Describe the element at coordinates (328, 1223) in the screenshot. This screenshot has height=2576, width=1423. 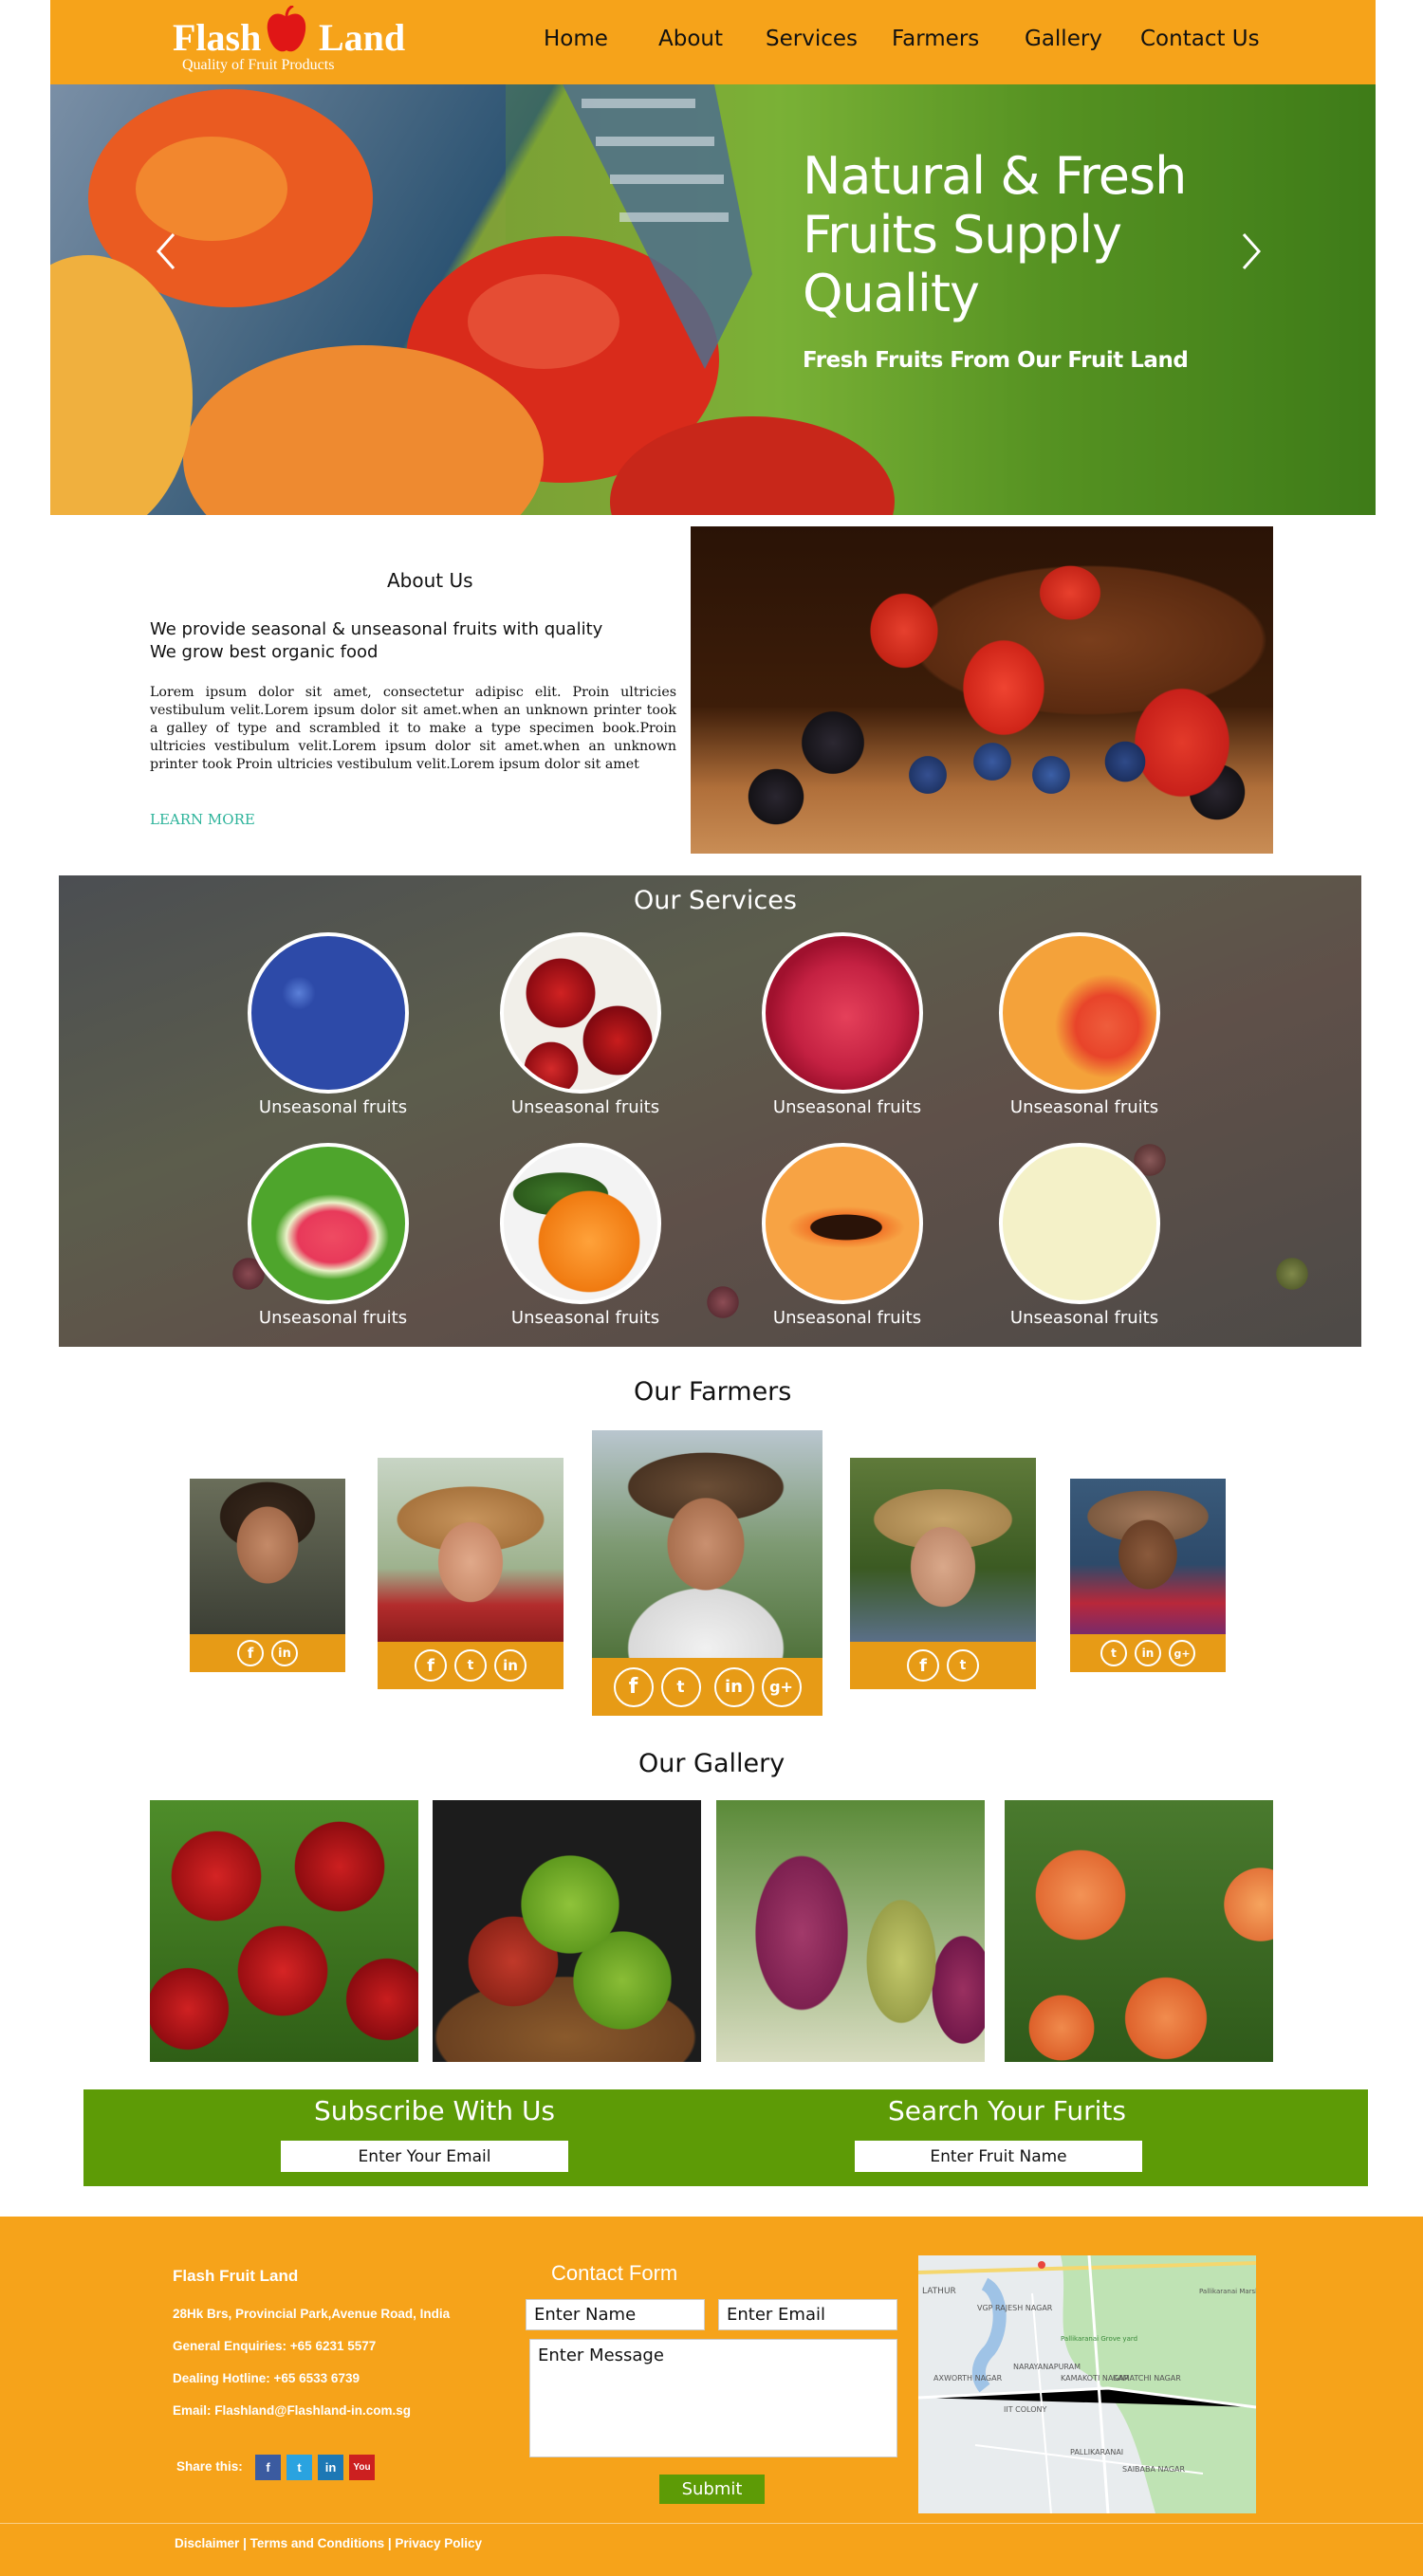
I see `service-image-guava` at that location.